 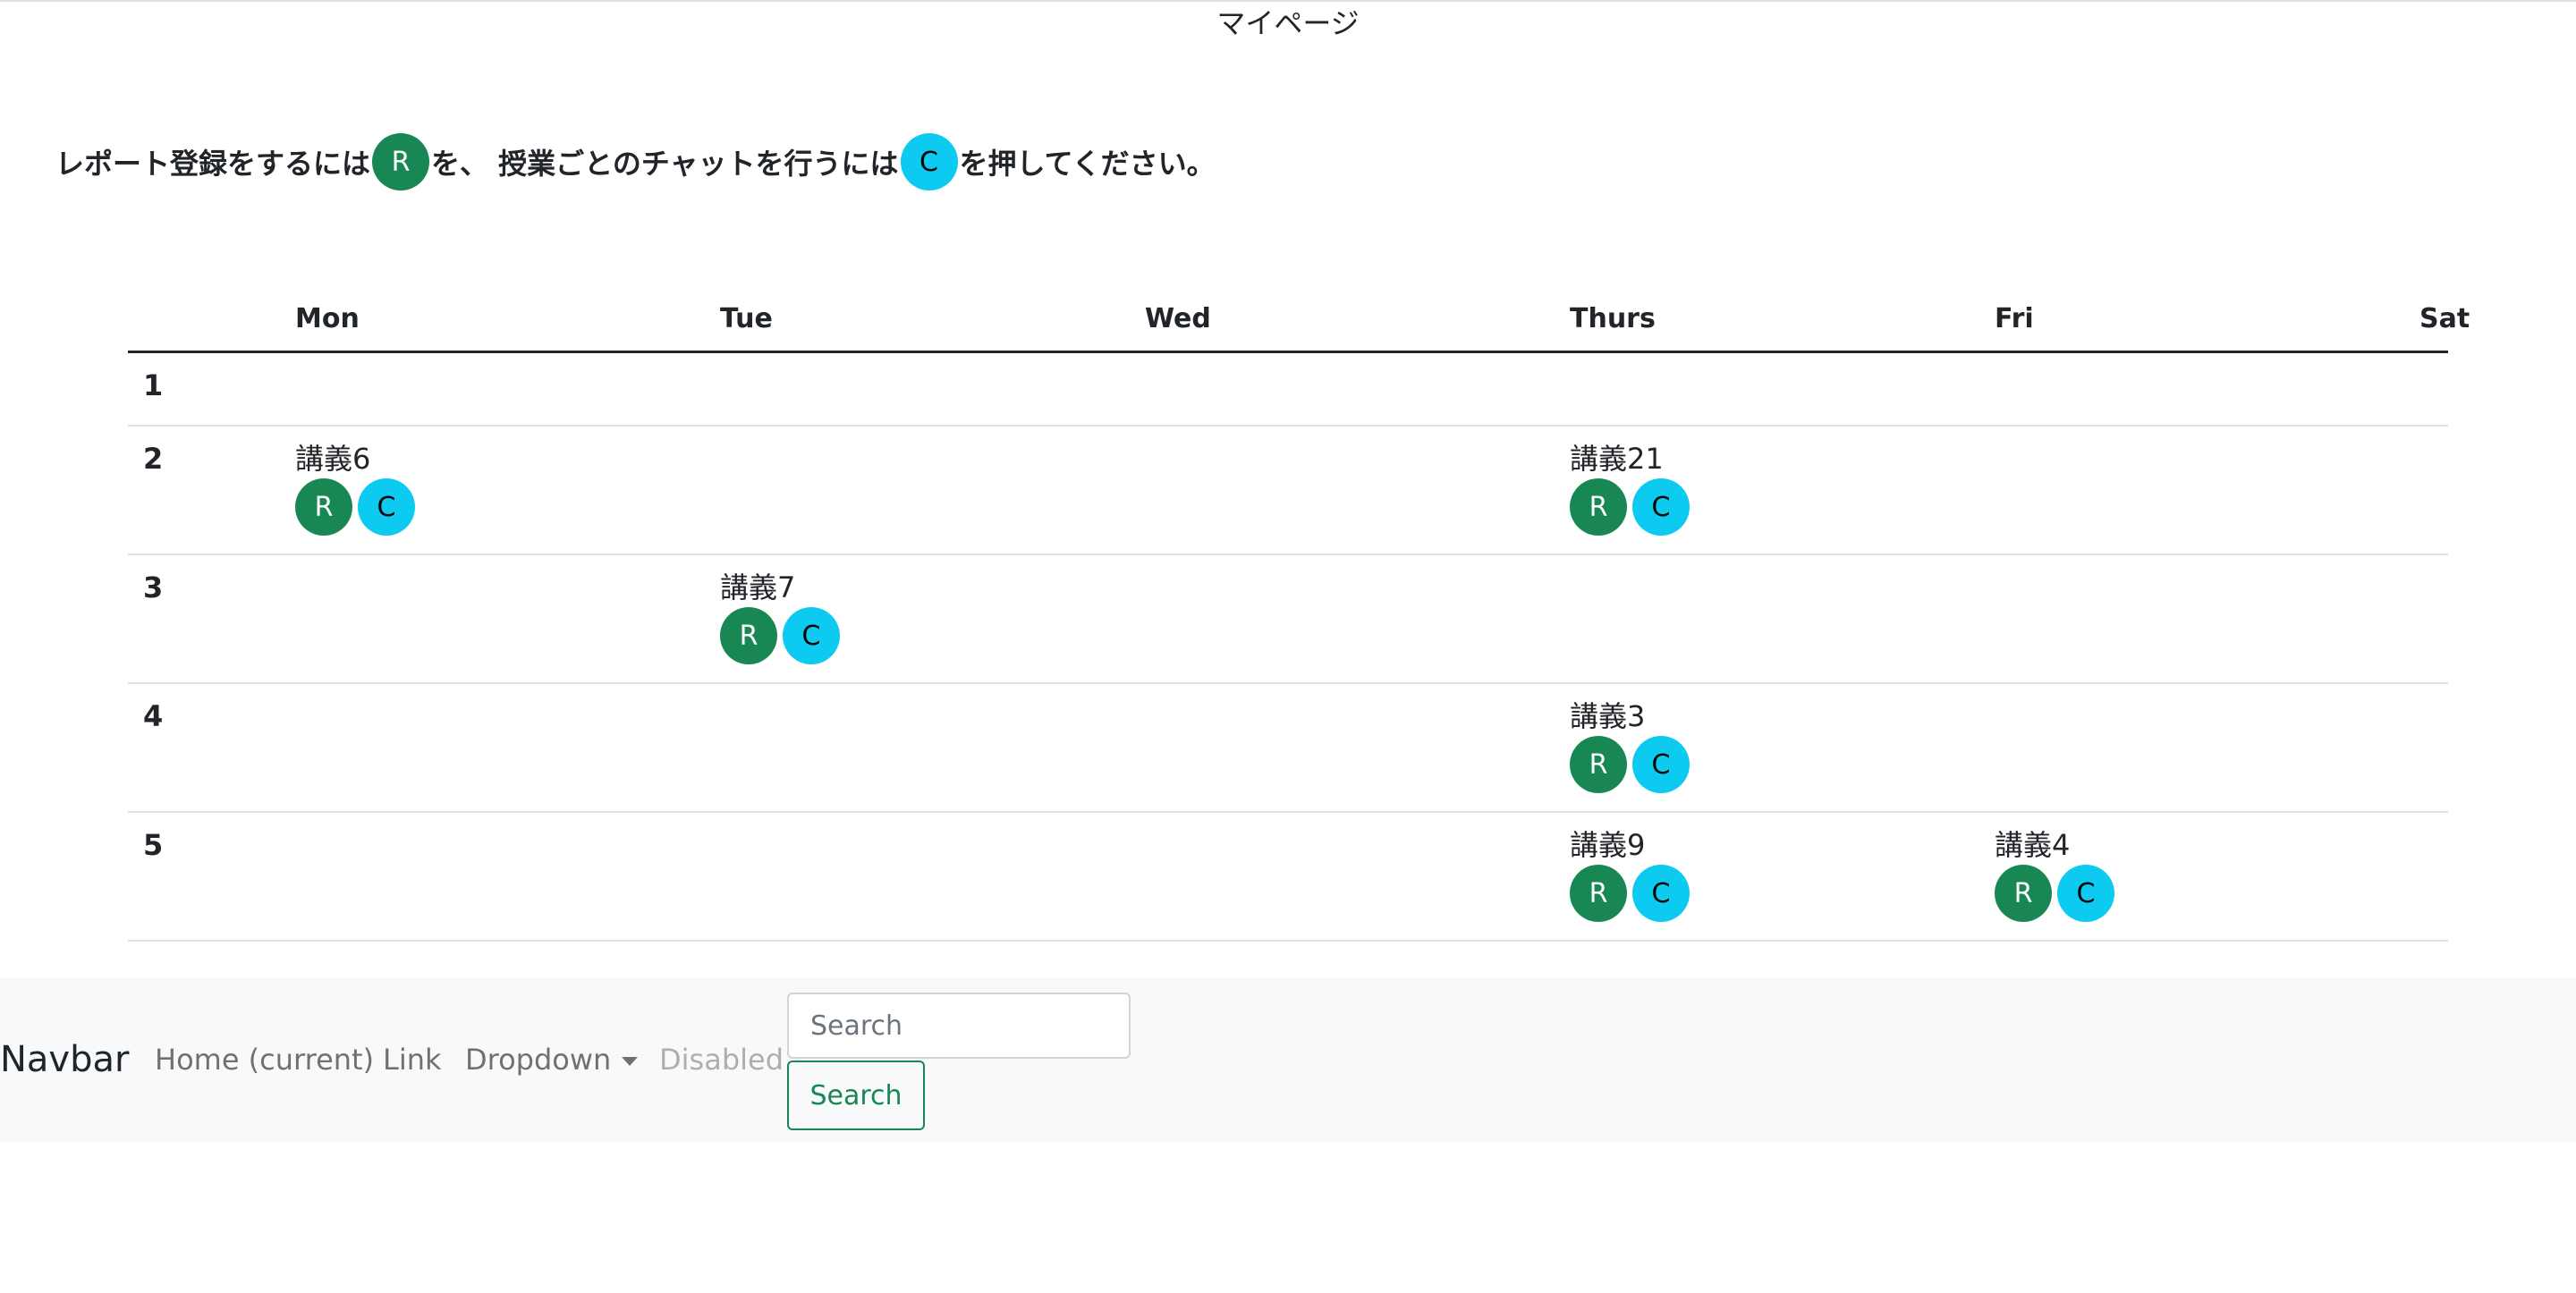 I want to click on timetable-row-4: 4 講義3 R C, so click(x=1288, y=748).